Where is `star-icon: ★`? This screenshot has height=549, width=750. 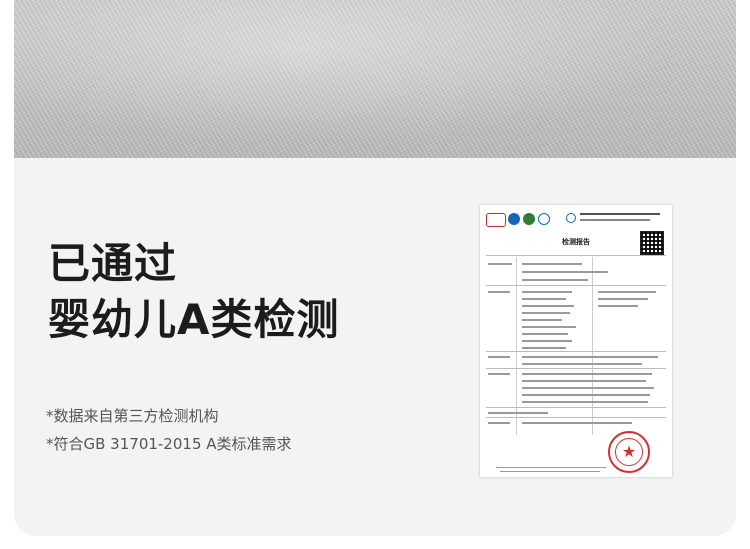
star-icon: ★ is located at coordinates (629, 451).